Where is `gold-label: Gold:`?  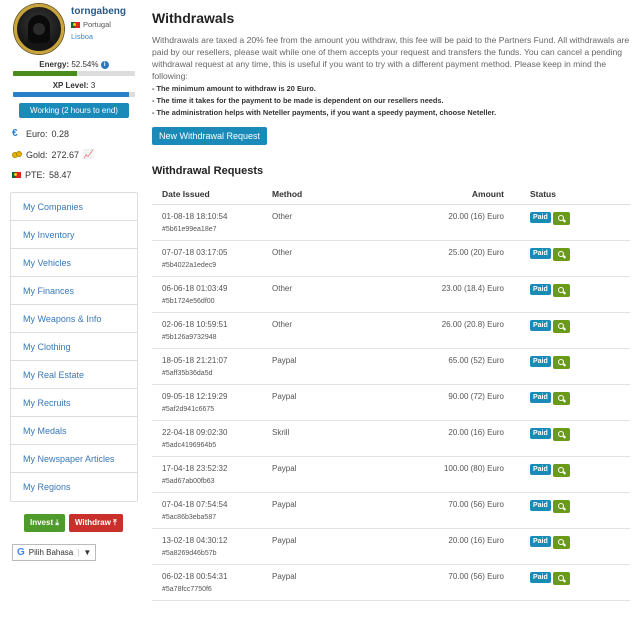
gold-label: Gold: is located at coordinates (37, 154).